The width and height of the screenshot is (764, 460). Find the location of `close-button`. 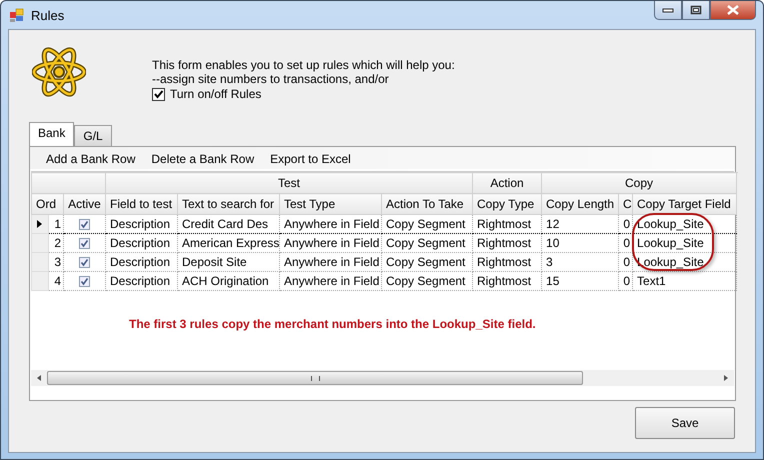

close-button is located at coordinates (733, 10).